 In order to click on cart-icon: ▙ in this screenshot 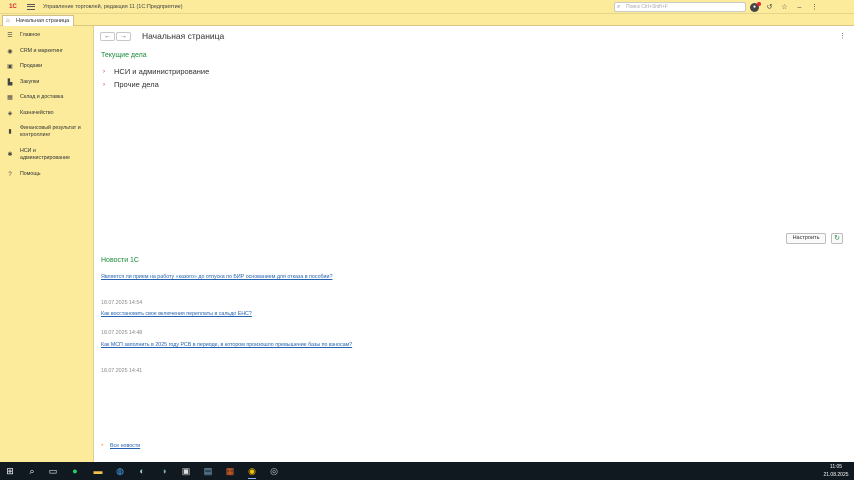, I will do `click(10, 82)`.